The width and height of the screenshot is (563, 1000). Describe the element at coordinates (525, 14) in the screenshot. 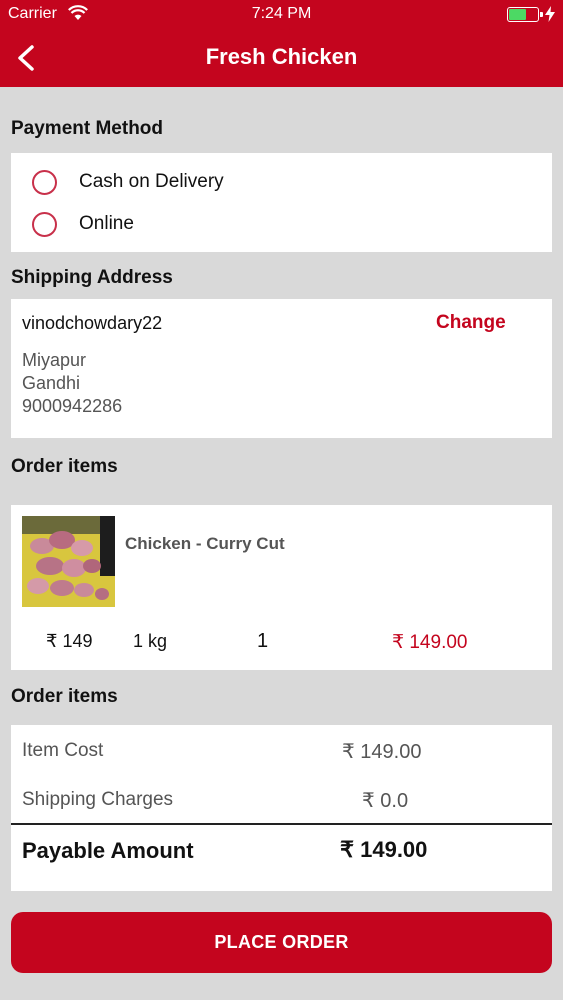

I see `battery-icon` at that location.